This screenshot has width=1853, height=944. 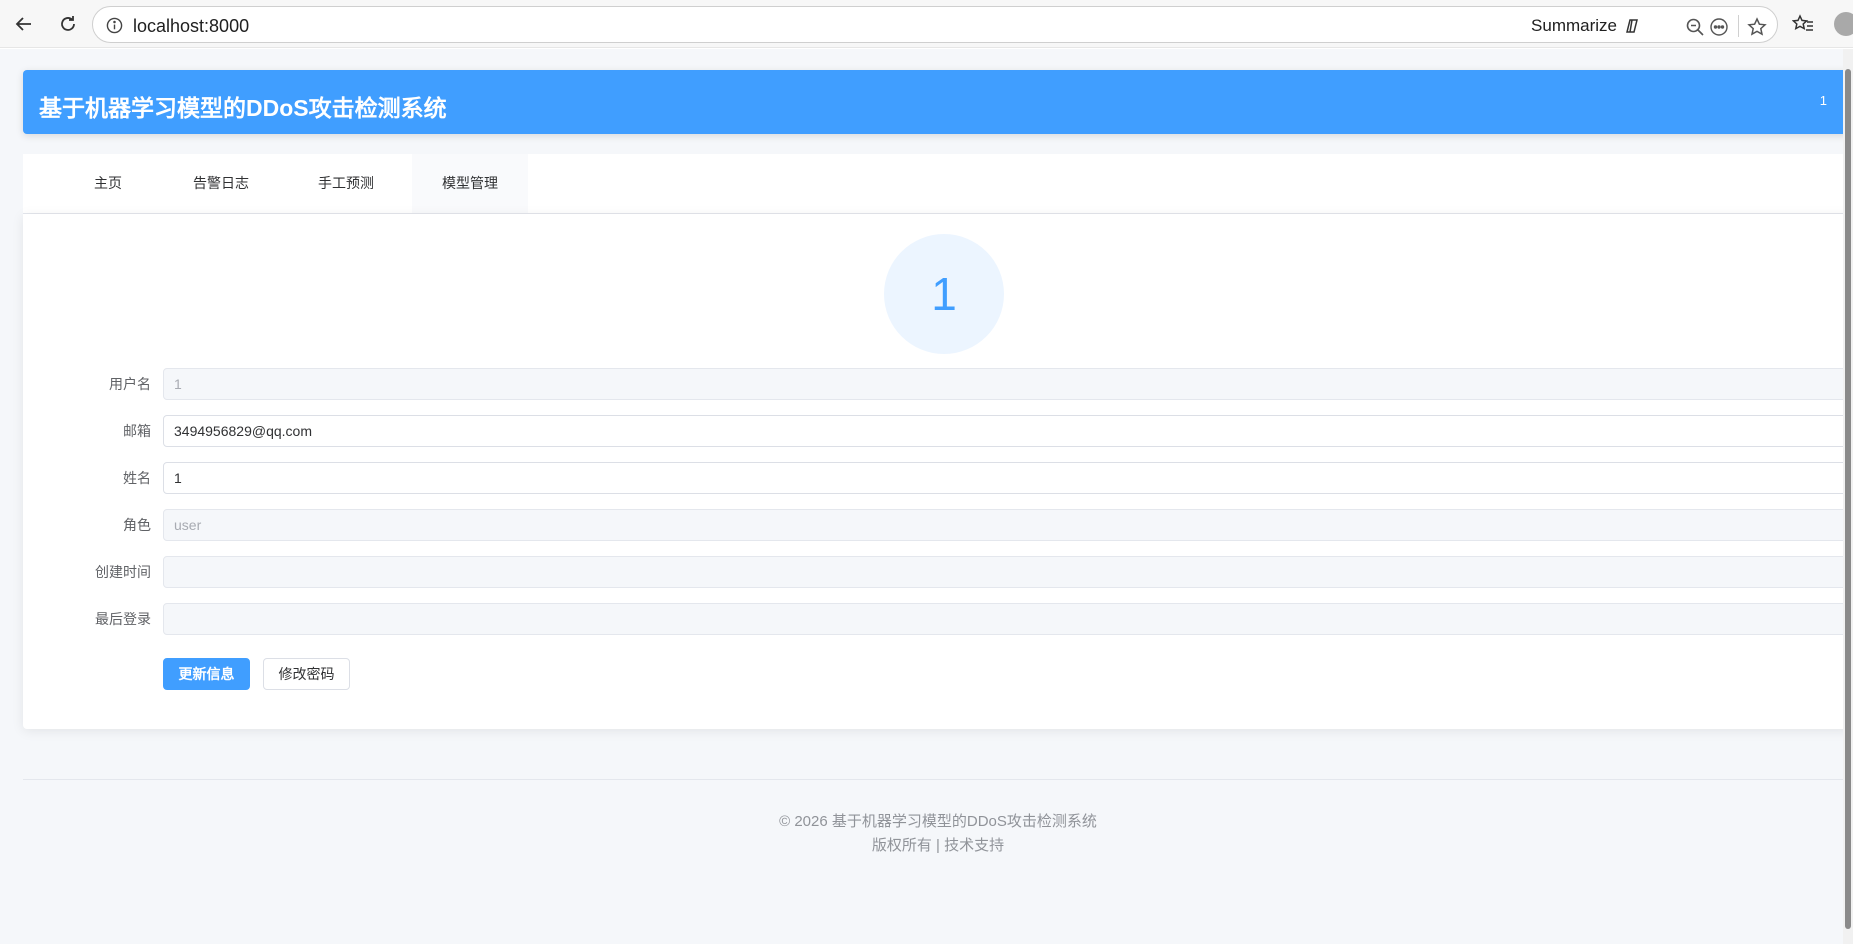 What do you see at coordinates (938, 779) in the screenshot?
I see `footer-divider` at bounding box center [938, 779].